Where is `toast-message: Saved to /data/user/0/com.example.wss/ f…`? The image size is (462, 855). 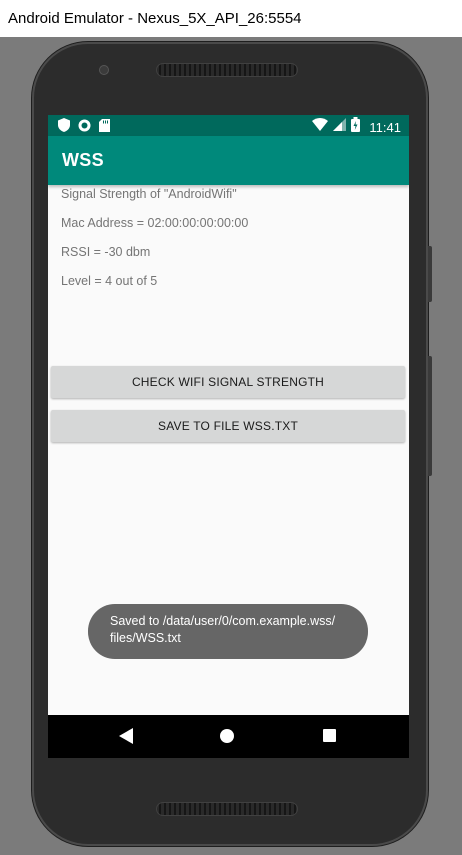 toast-message: Saved to /data/user/0/com.example.wss/ f… is located at coordinates (228, 631).